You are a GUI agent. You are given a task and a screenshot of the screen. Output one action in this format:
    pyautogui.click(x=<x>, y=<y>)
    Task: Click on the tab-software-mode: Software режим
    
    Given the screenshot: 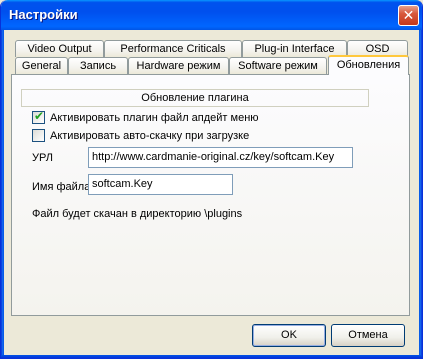 What is the action you would take?
    pyautogui.click(x=278, y=65)
    